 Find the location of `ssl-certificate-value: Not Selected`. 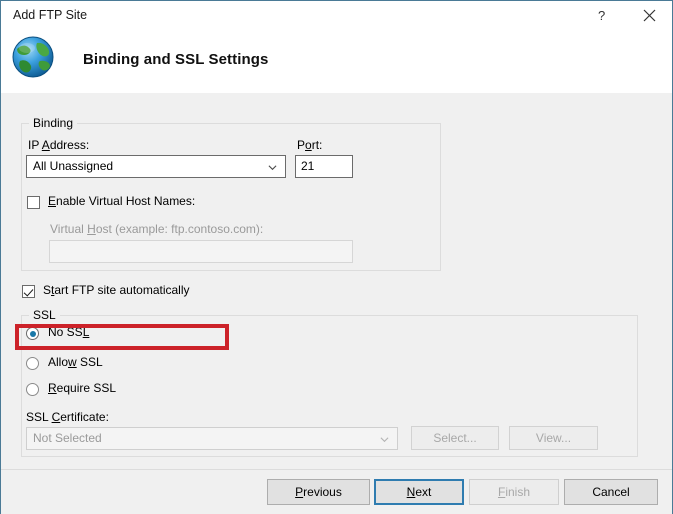

ssl-certificate-value: Not Selected is located at coordinates (67, 438).